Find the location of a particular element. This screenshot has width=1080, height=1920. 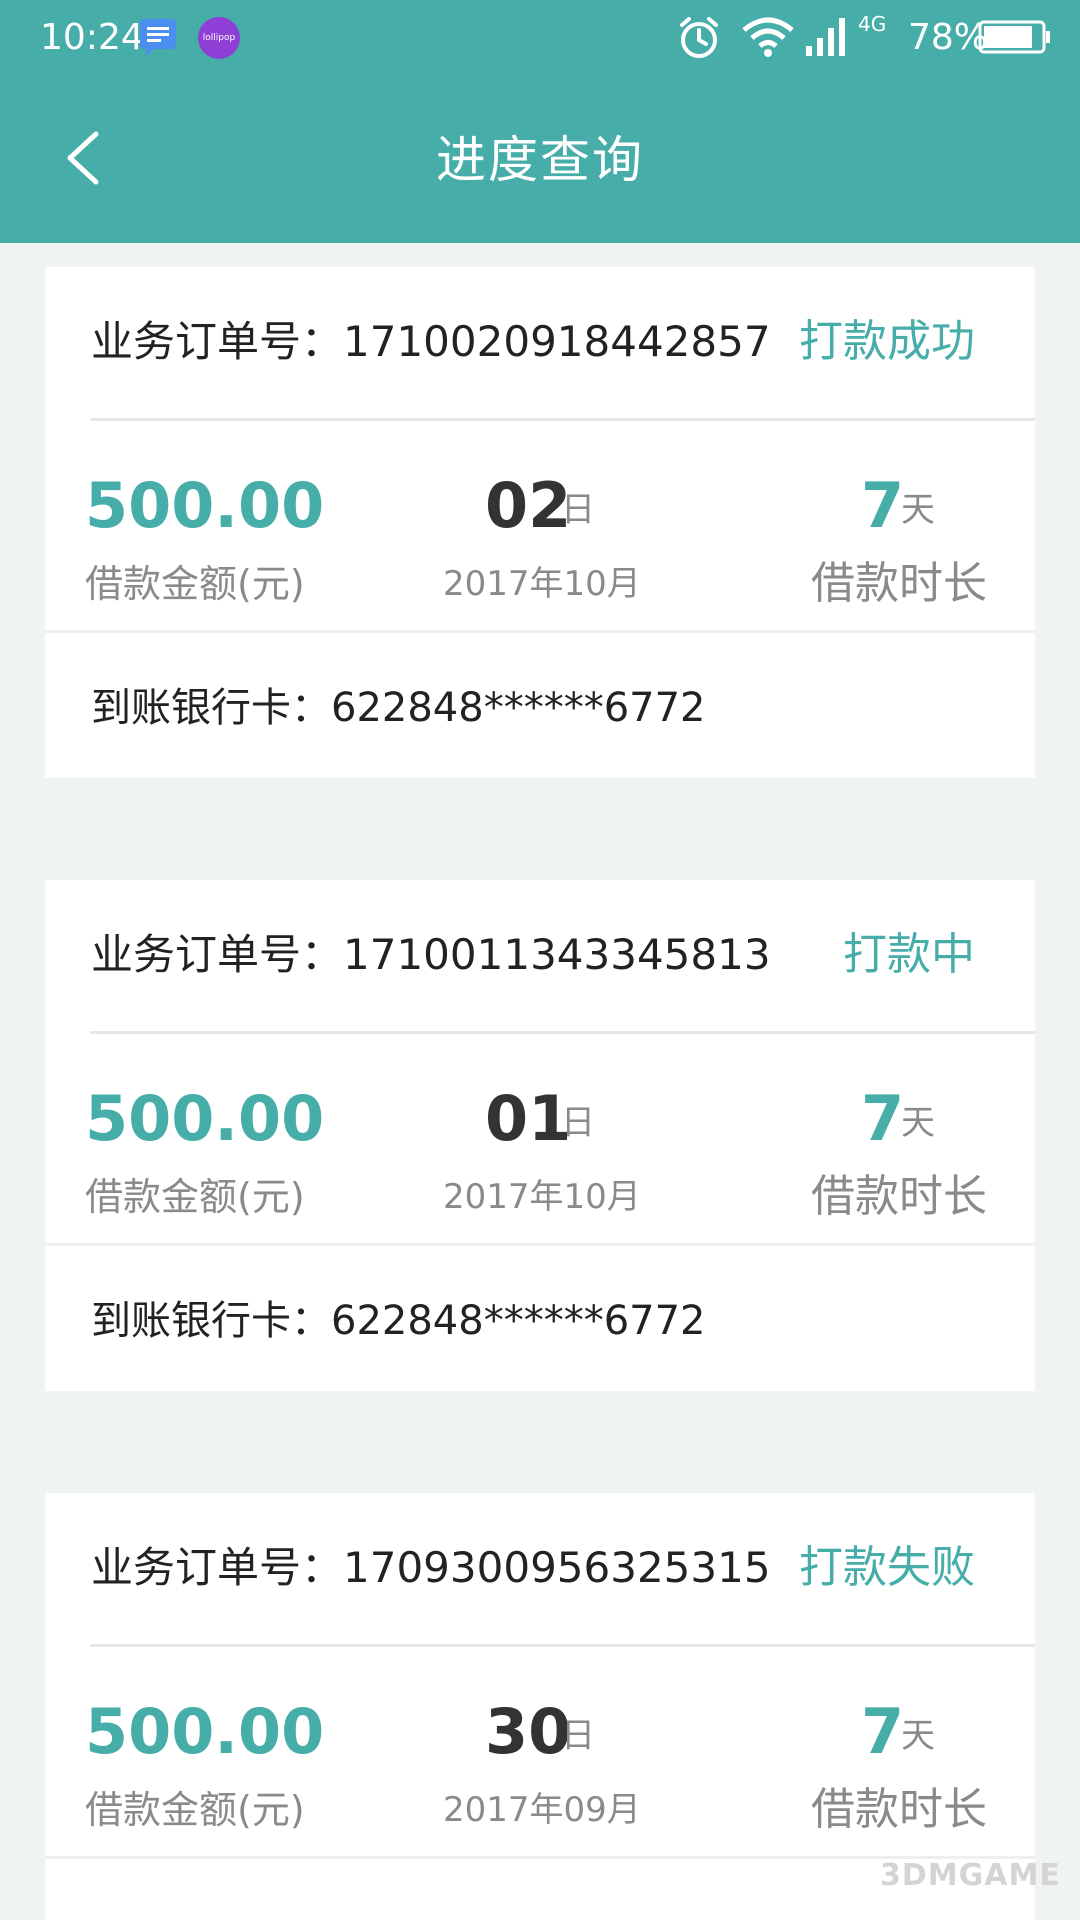

wifi-icon is located at coordinates (768, 37).